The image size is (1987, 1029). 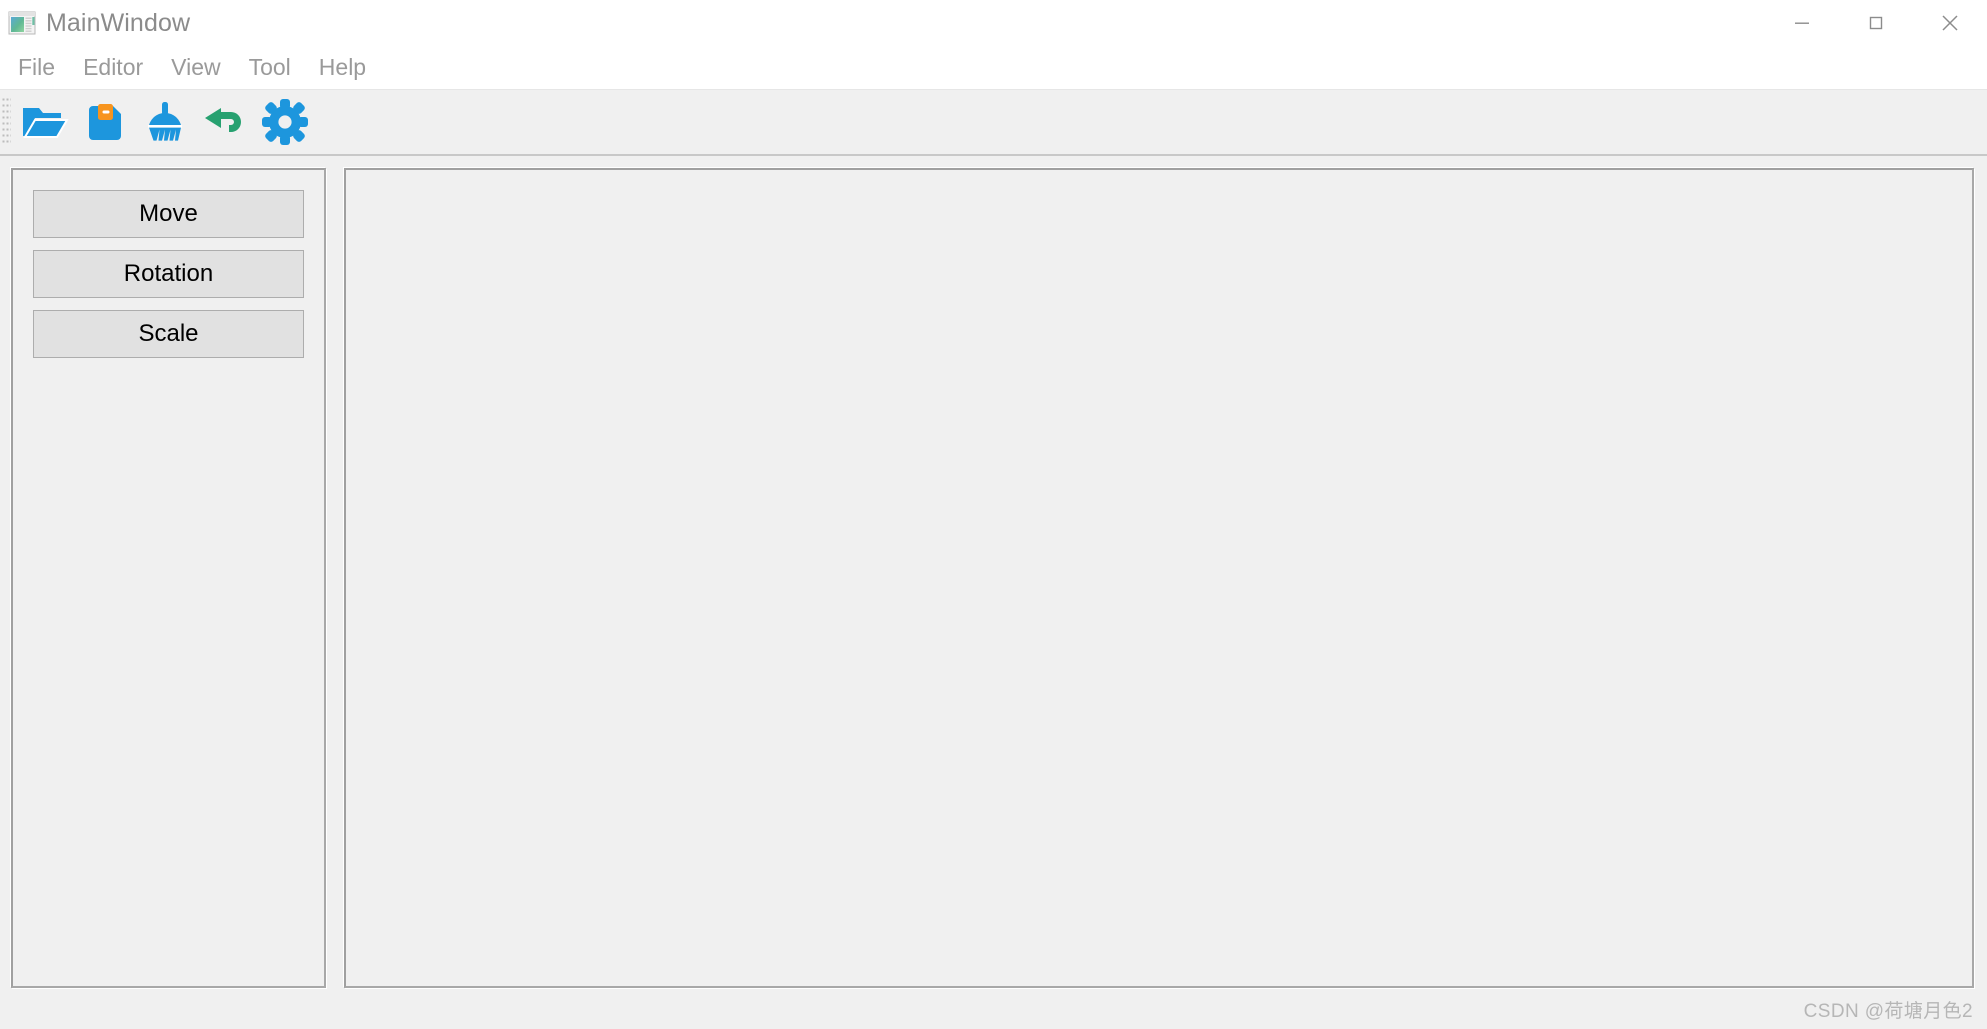 What do you see at coordinates (195, 67) in the screenshot?
I see `menu-item-view: View` at bounding box center [195, 67].